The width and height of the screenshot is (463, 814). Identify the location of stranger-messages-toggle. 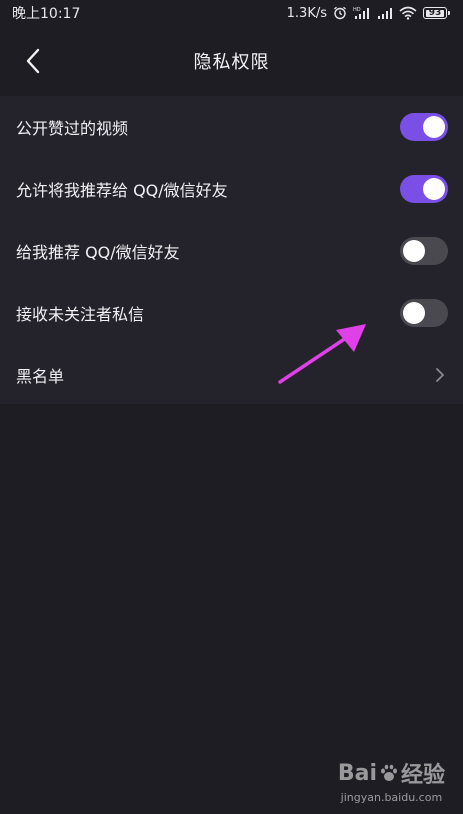
(424, 313).